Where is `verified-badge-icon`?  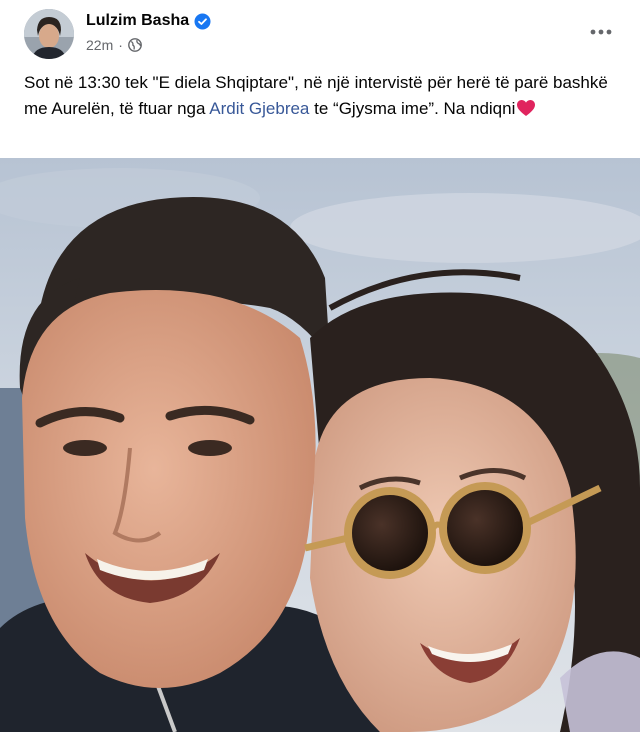
verified-badge-icon is located at coordinates (202, 21).